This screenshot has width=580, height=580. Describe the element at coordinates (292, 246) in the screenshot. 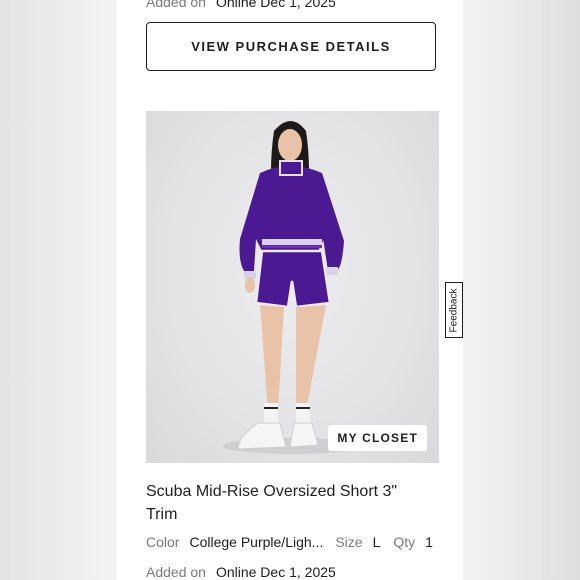

I see `hem-stripe-inner` at that location.